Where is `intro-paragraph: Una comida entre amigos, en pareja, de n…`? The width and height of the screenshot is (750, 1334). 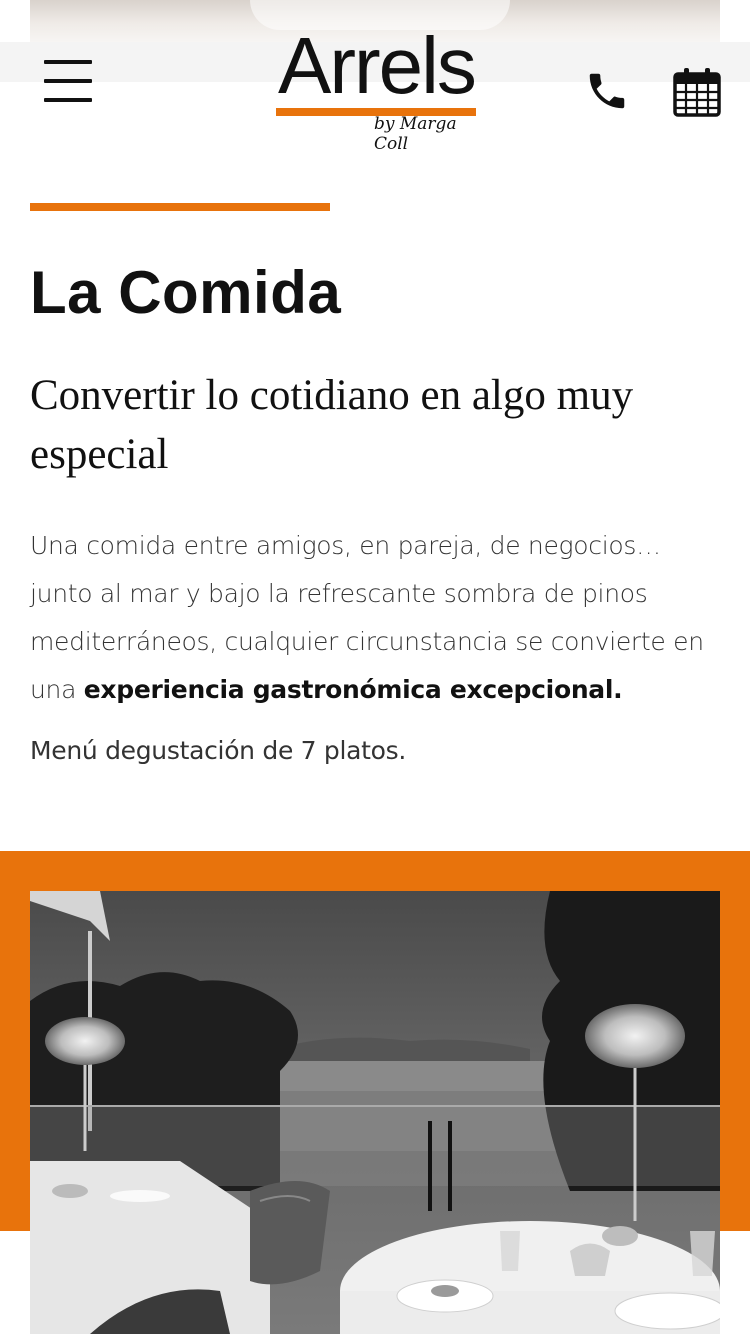 intro-paragraph: Una comida entre amigos, en pareja, de n… is located at coordinates (380, 618).